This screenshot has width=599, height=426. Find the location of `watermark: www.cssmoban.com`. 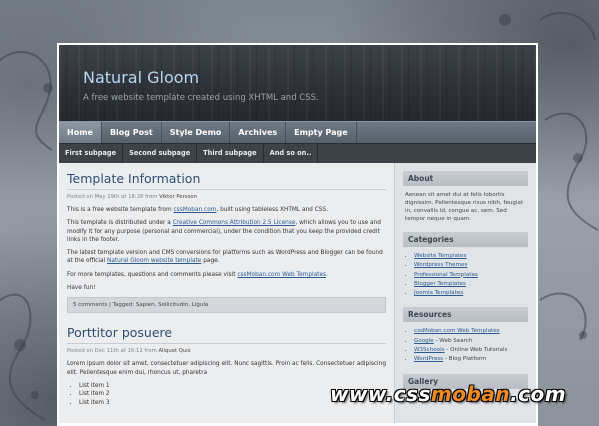

watermark: www.cssmoban.com is located at coordinates (448, 394).